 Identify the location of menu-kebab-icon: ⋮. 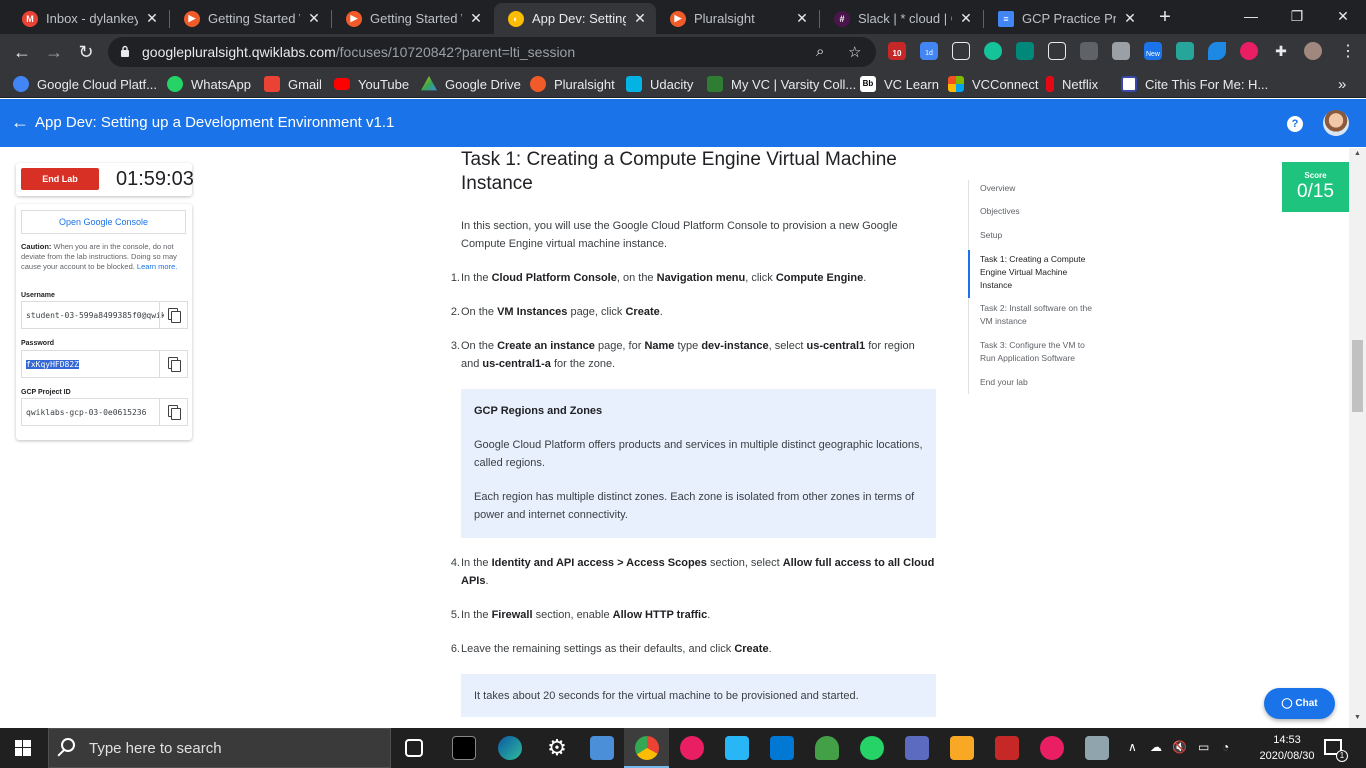
(1348, 52).